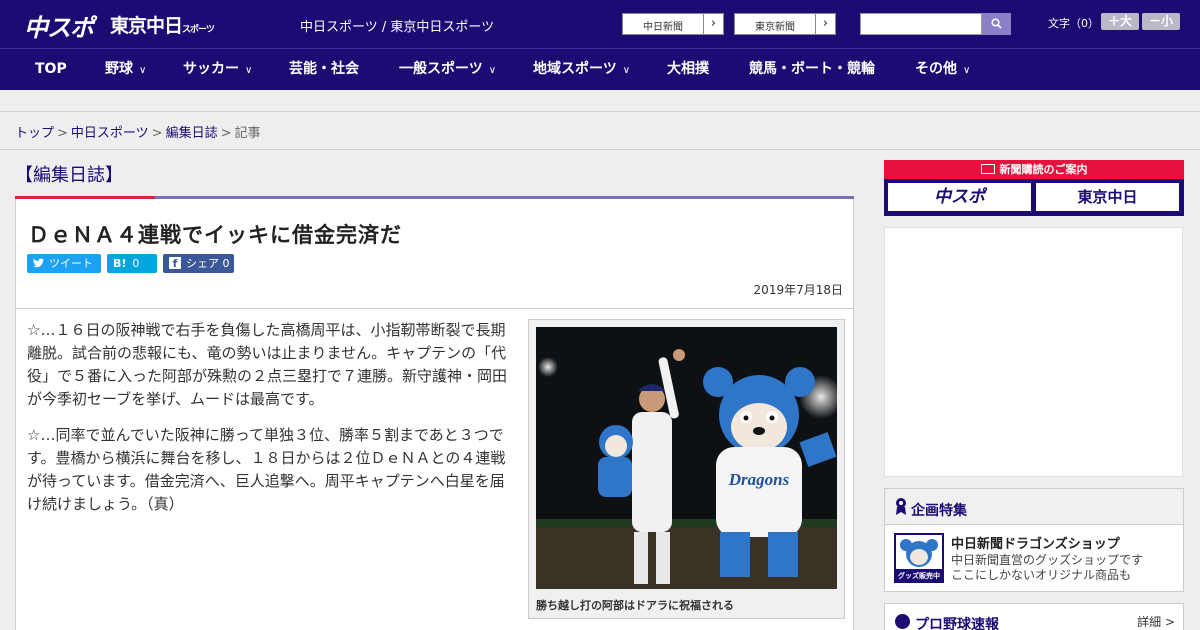  Describe the element at coordinates (211, 69) in the screenshot. I see `nav-label: サッカー` at that location.